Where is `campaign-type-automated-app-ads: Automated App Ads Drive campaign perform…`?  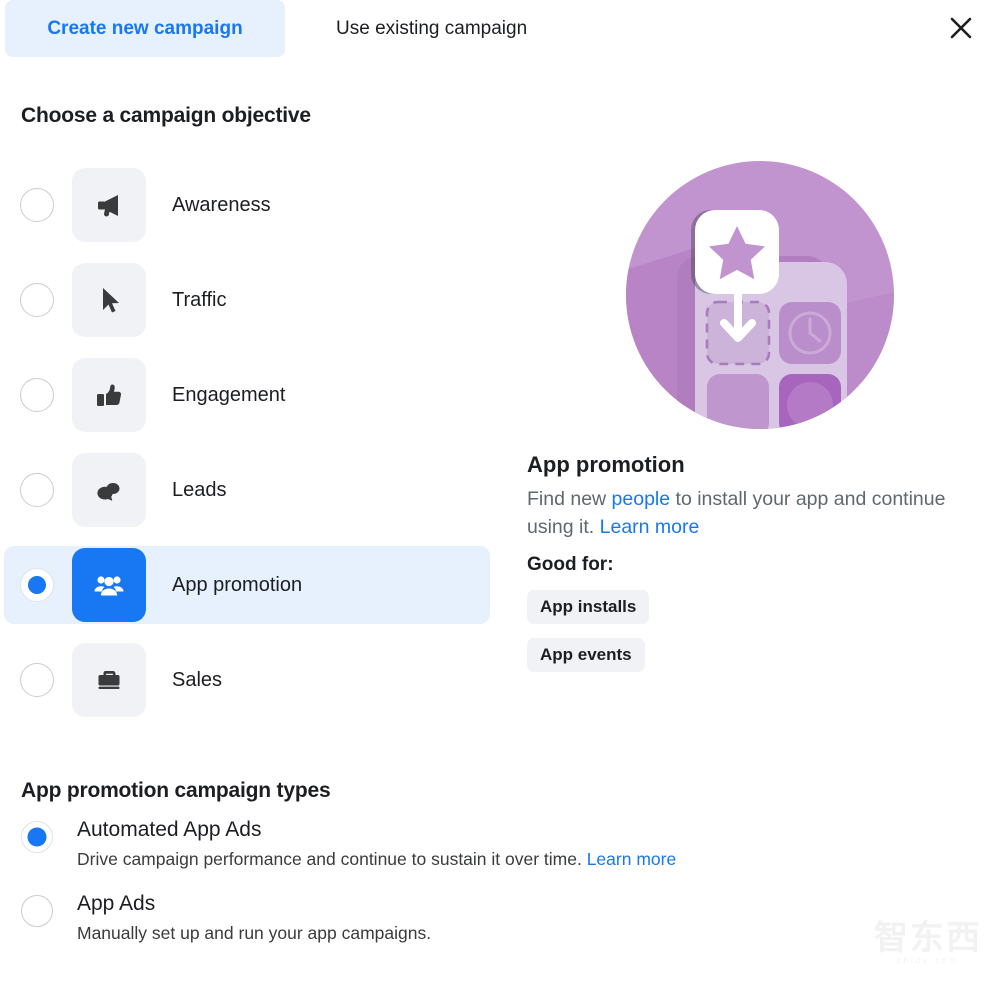
campaign-type-automated-app-ads: Automated App Ads Drive campaign perform… is located at coordinates (446, 844).